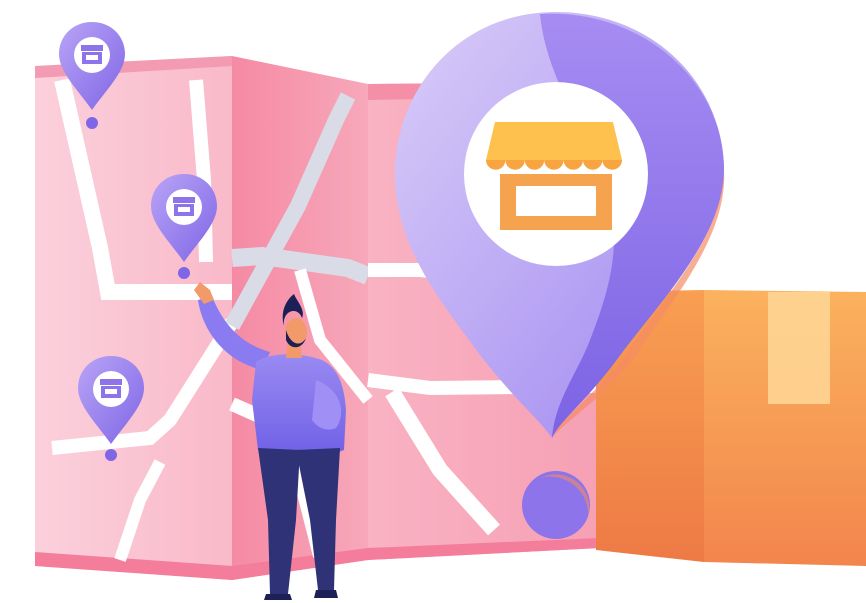 The height and width of the screenshot is (603, 866). I want to click on pin-dot, so click(556, 505).